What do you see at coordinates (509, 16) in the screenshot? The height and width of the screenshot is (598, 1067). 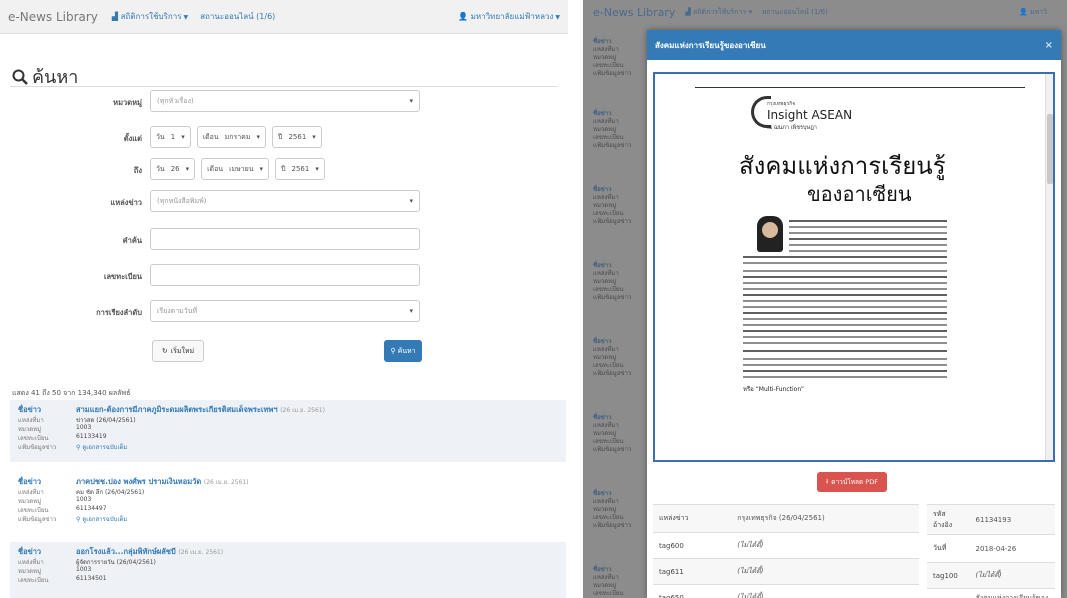 I see `user-menu: 👤 มหาวิทยาลัยแม่ฟ้าหลวง ▼` at bounding box center [509, 16].